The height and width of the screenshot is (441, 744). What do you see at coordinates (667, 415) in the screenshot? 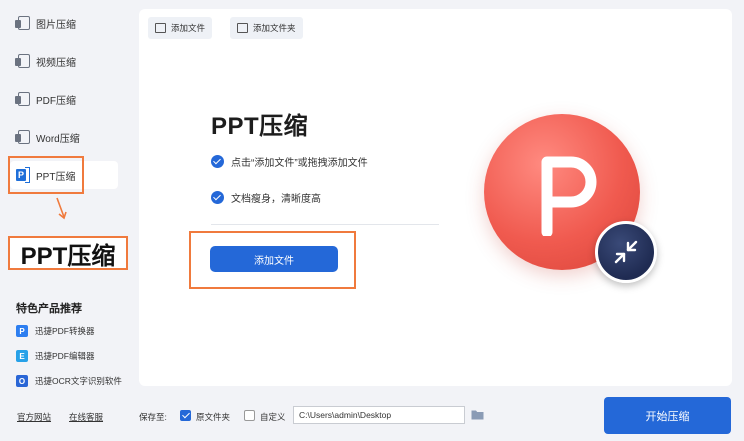
I see `start-compress-button: 开始压缩` at bounding box center [667, 415].